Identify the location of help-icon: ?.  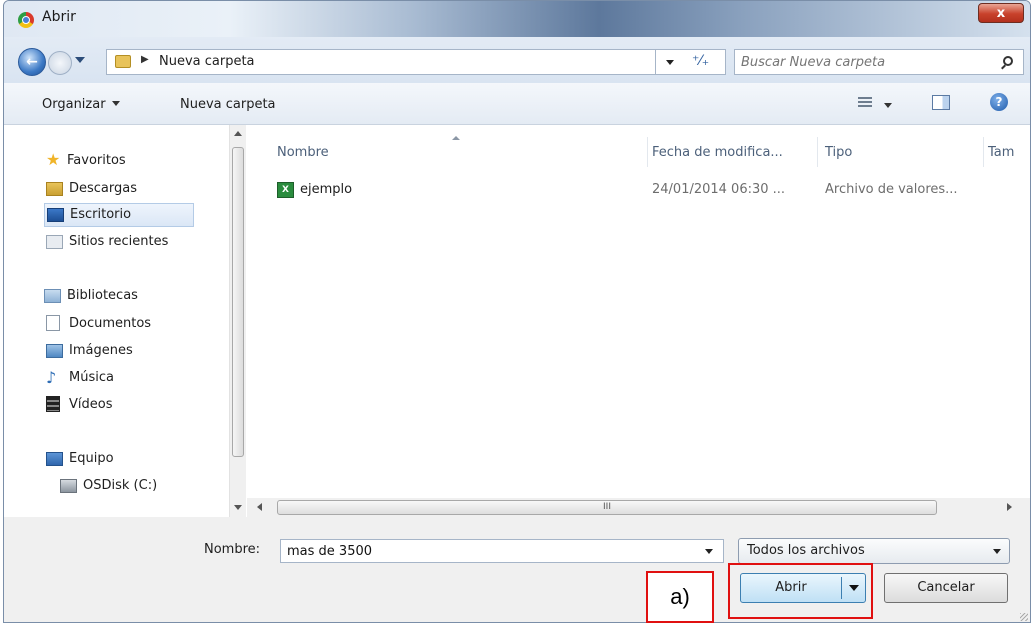
(999, 102).